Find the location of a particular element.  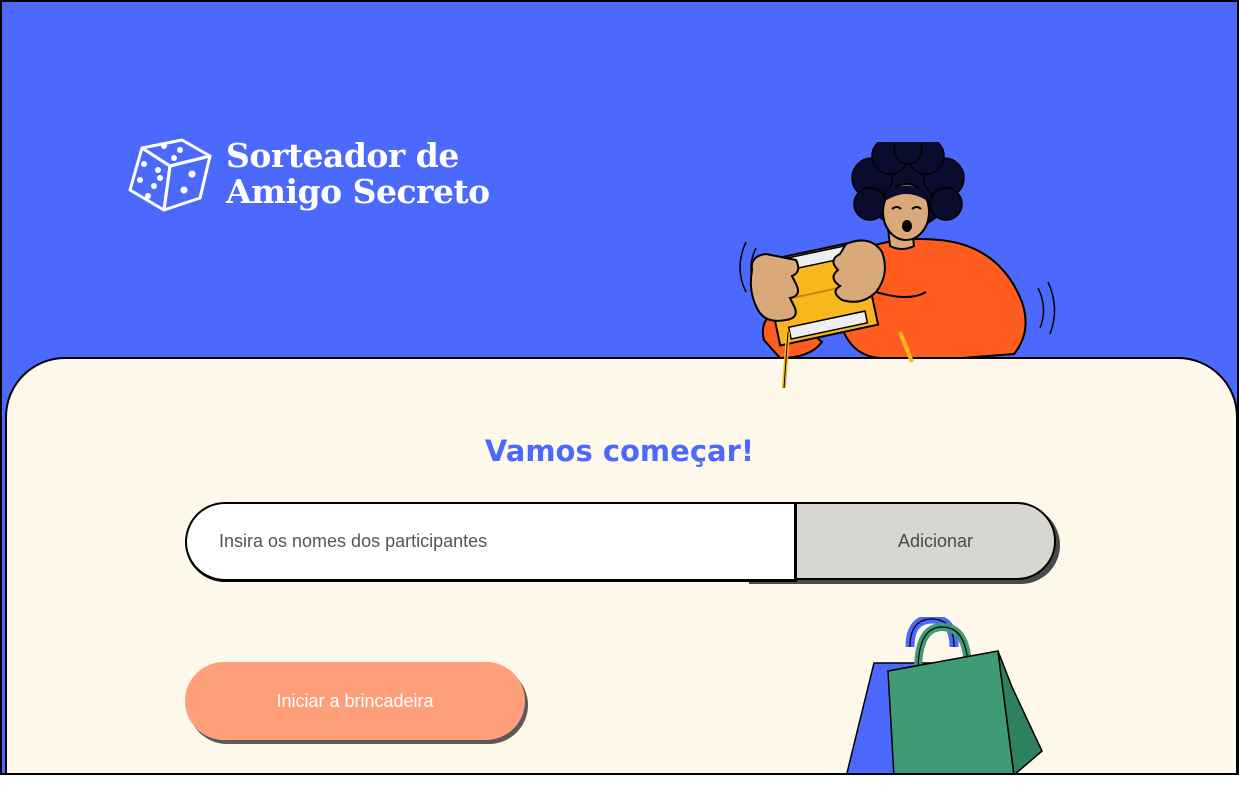

start-game-button: Iniciar a brincadeira is located at coordinates (355, 701).